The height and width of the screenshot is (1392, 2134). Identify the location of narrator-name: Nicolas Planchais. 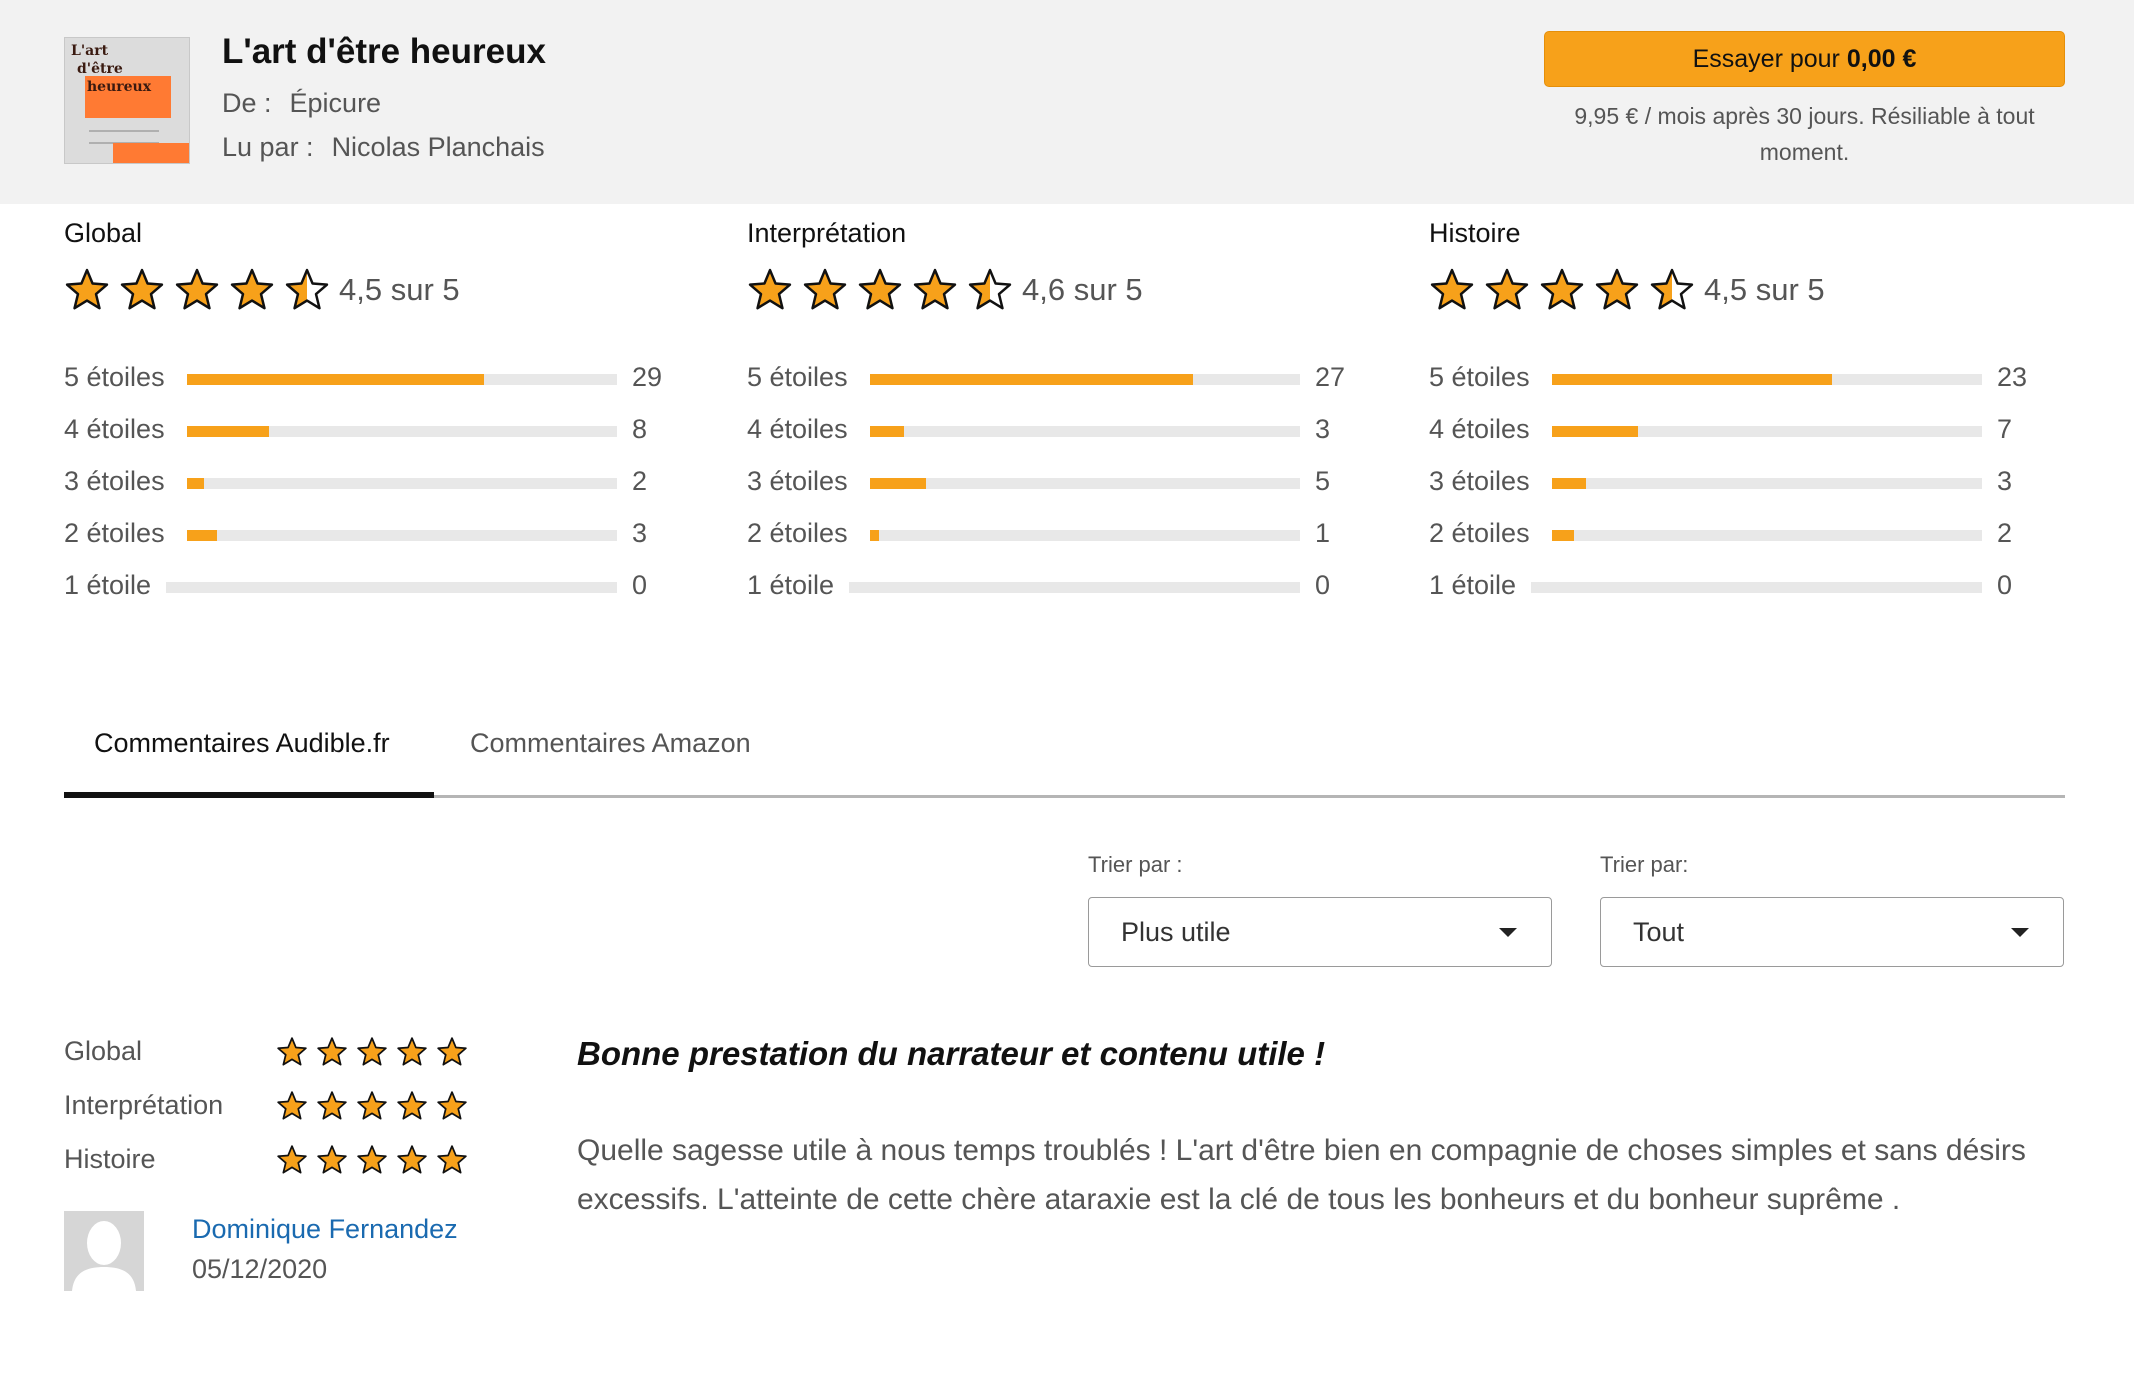
(438, 147).